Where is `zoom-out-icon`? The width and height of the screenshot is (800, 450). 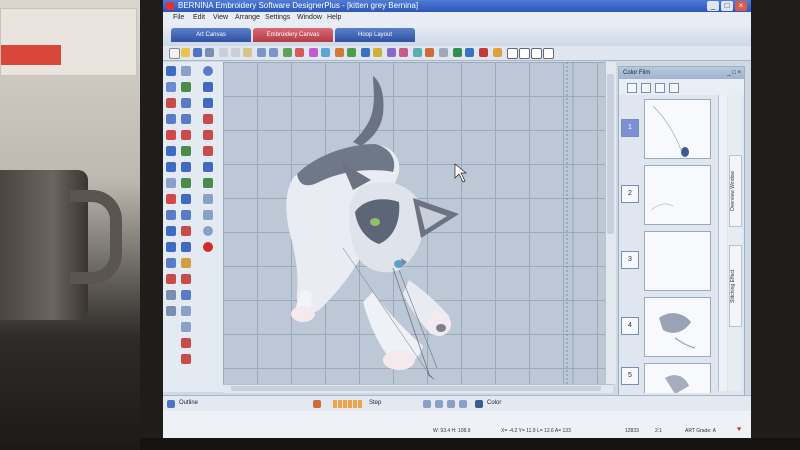 zoom-out-icon is located at coordinates (524, 53).